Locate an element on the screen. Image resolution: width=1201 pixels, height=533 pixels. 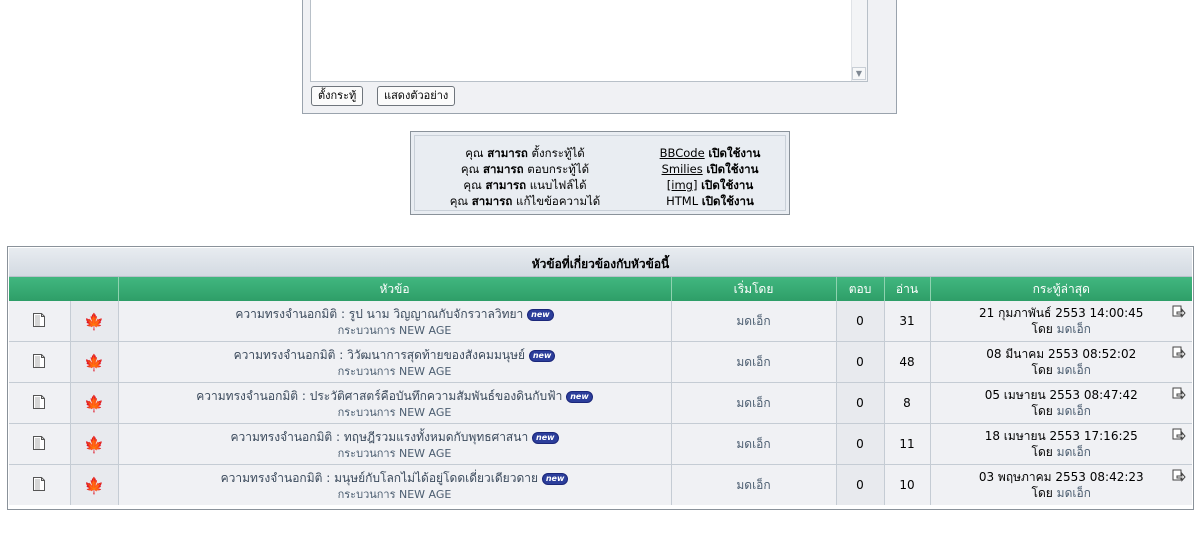
reply-form: ▼ ตั้งกระทู้ แสดงตัวอย่าง is located at coordinates (599, 57).